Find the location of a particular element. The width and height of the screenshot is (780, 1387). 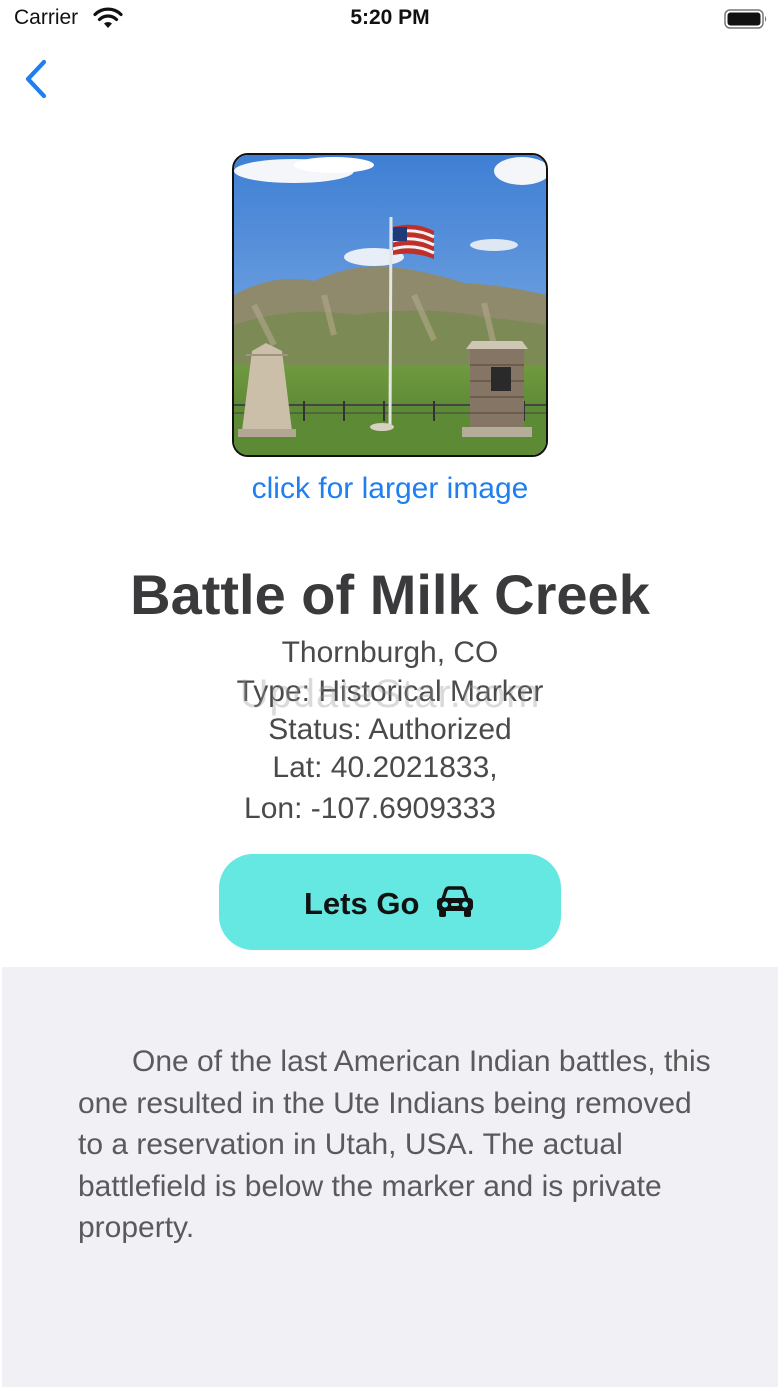

marker-photo is located at coordinates (390, 305).